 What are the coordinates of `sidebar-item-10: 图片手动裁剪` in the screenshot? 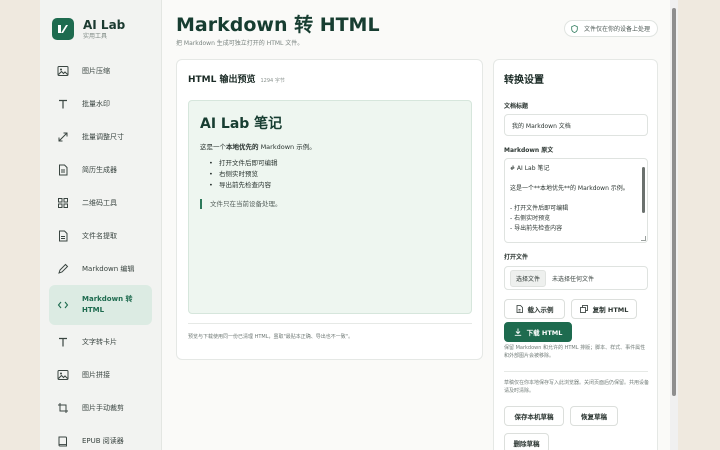 It's located at (100, 407).